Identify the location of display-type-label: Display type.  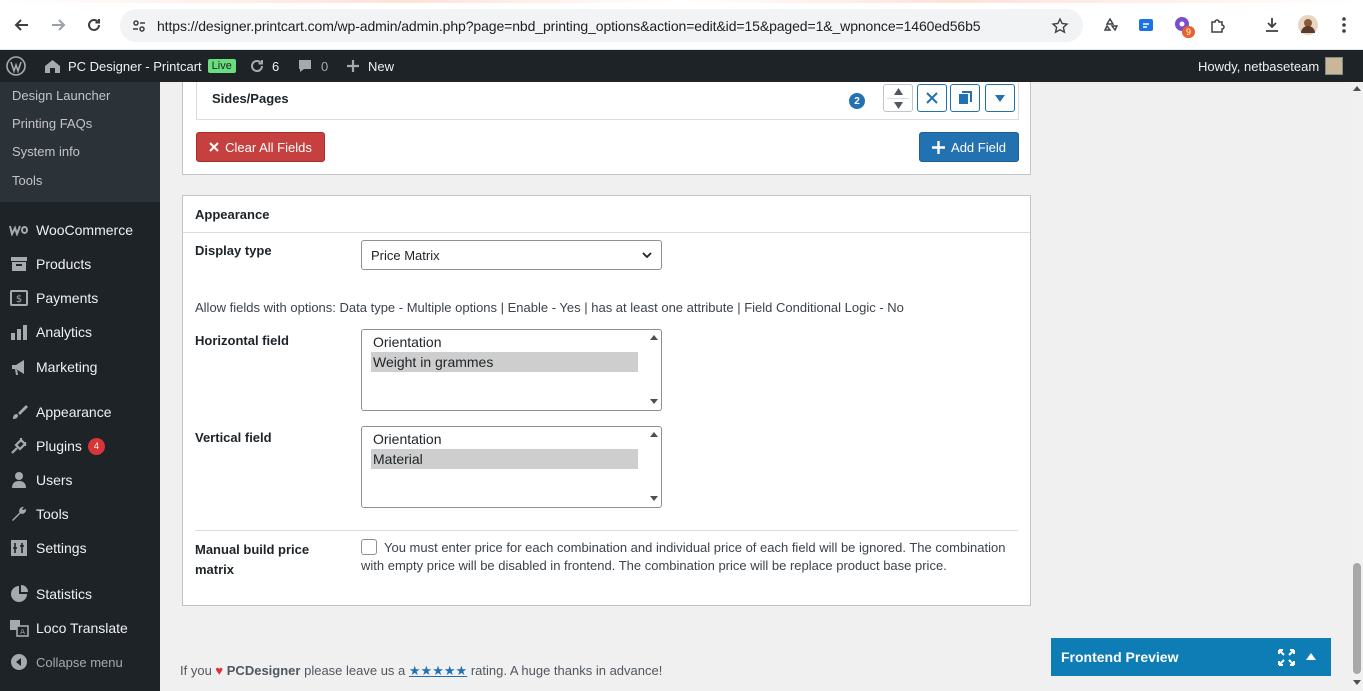
(233, 250).